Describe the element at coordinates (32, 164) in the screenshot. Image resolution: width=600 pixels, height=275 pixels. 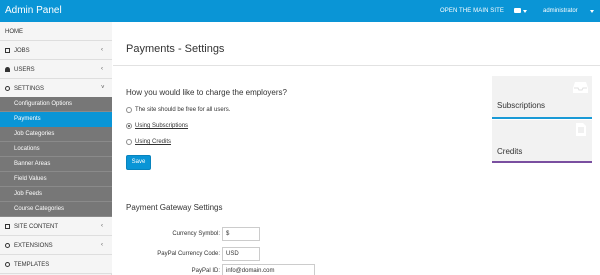
I see `sidebar-subitem-label: Banner Areas` at that location.